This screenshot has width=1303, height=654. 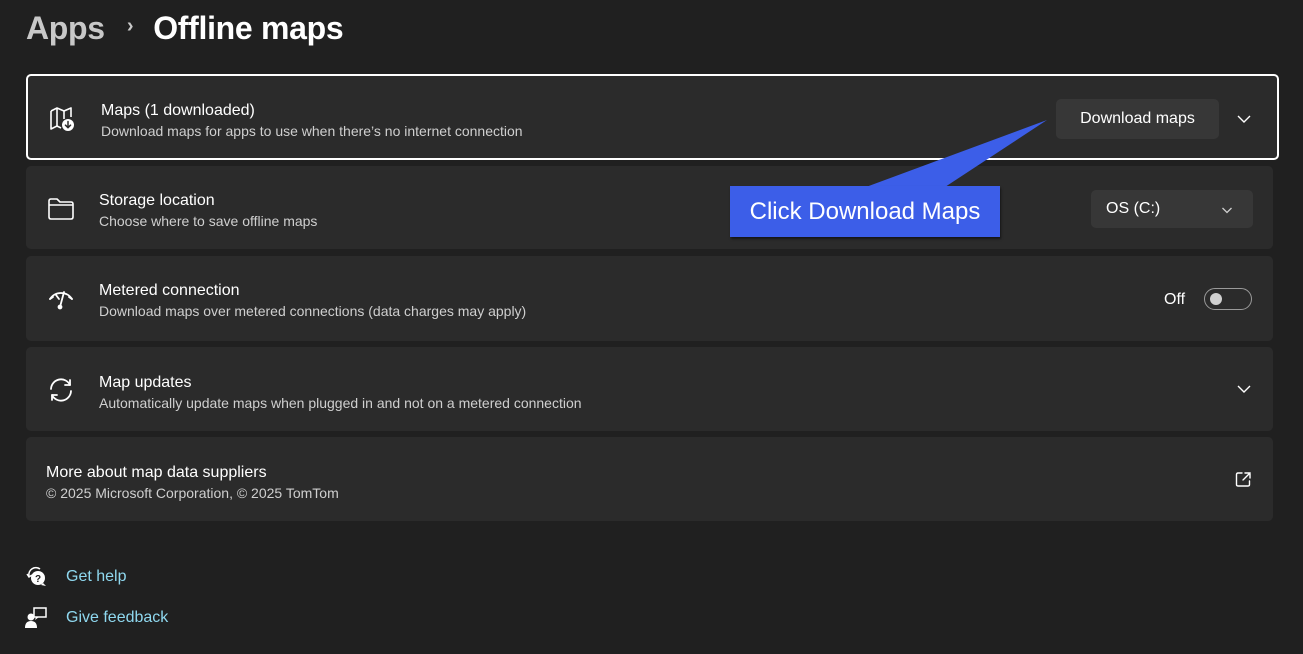 What do you see at coordinates (36, 618) in the screenshot?
I see `give-feedback-icon` at bounding box center [36, 618].